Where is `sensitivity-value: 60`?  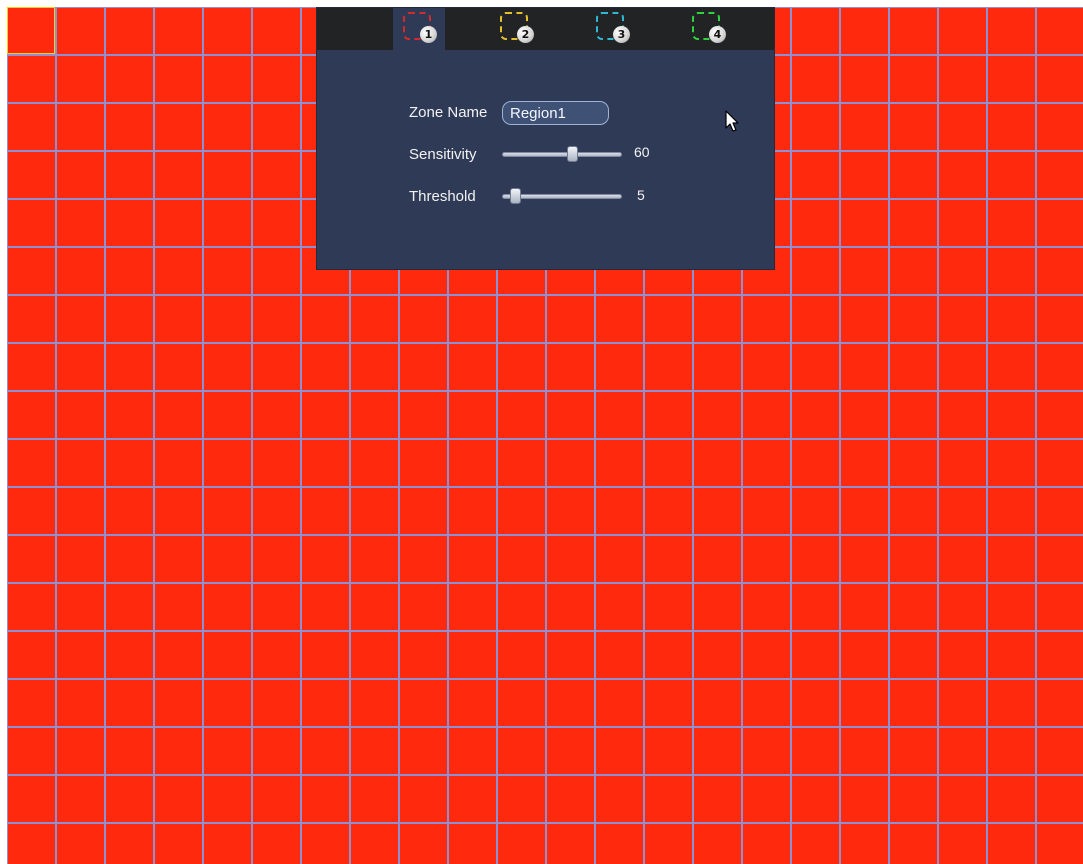 sensitivity-value: 60 is located at coordinates (642, 152).